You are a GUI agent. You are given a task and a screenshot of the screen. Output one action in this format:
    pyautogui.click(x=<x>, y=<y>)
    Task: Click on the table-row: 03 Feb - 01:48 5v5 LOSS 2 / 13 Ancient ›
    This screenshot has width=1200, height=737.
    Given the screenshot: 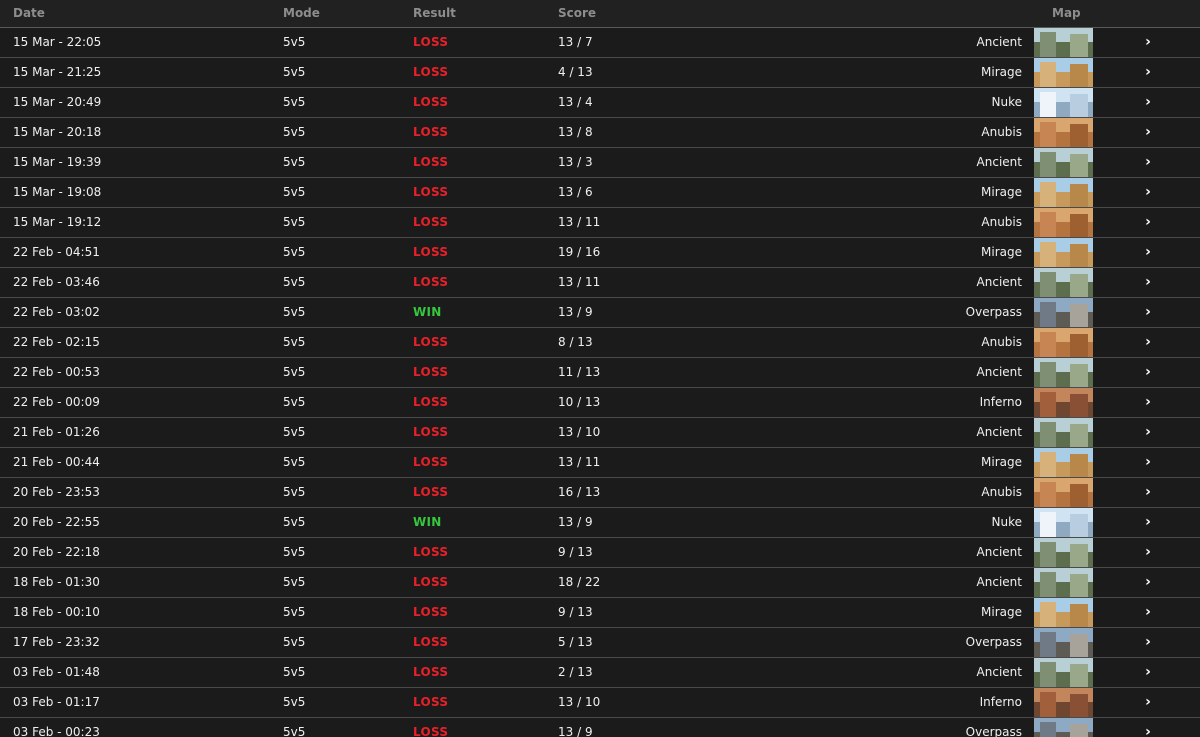 What is the action you would take?
    pyautogui.click(x=600, y=673)
    